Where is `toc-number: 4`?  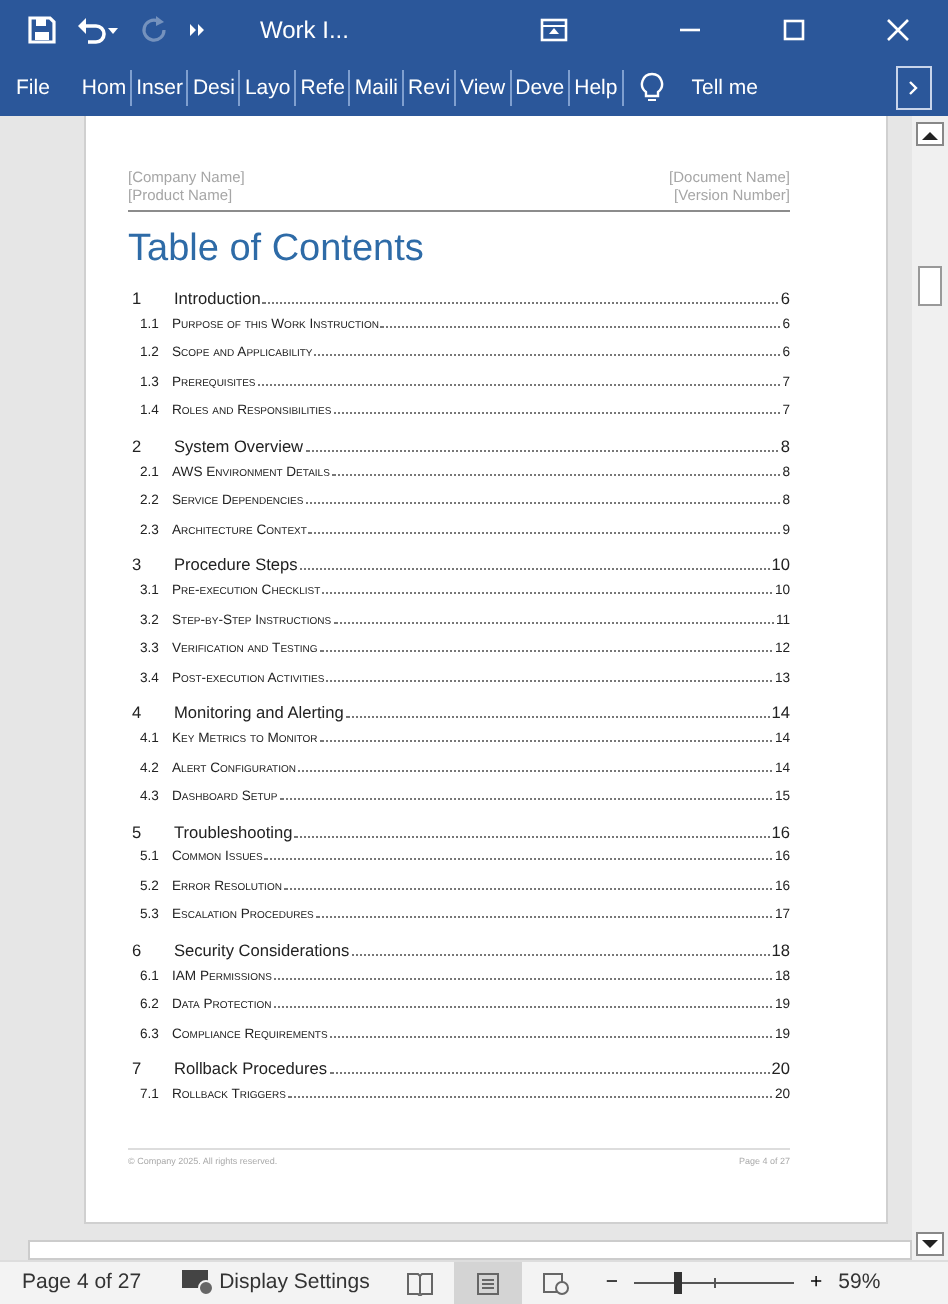 toc-number: 4 is located at coordinates (137, 713).